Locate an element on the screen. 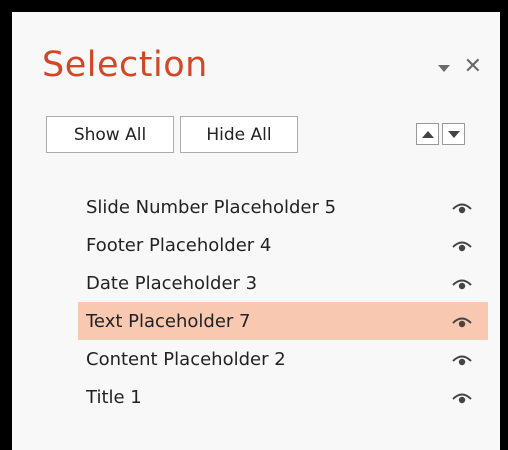 The image size is (508, 450). hide-all-button: Hide All is located at coordinates (239, 134).